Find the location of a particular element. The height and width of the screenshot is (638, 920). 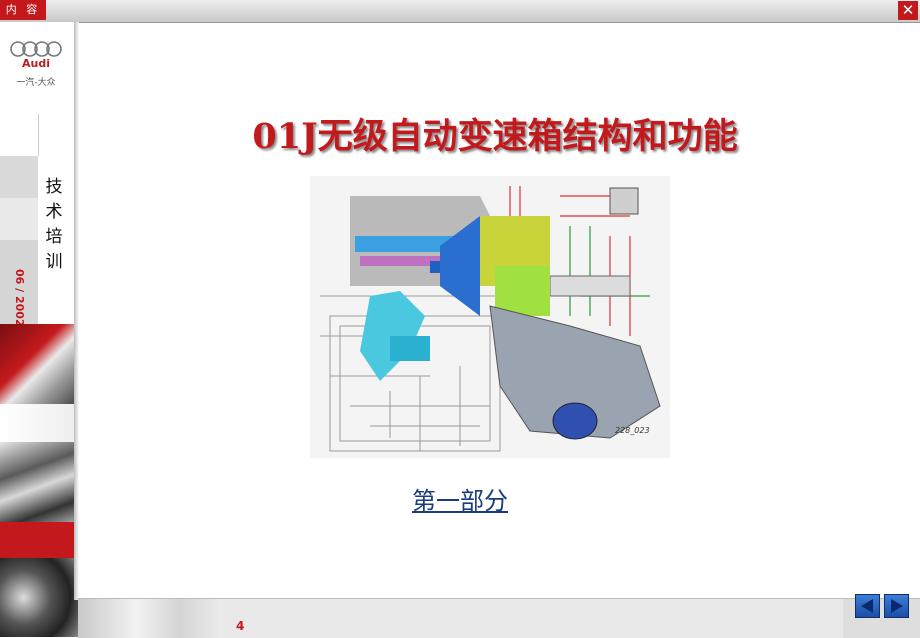

sidebar-shadow is located at coordinates (76, 311).